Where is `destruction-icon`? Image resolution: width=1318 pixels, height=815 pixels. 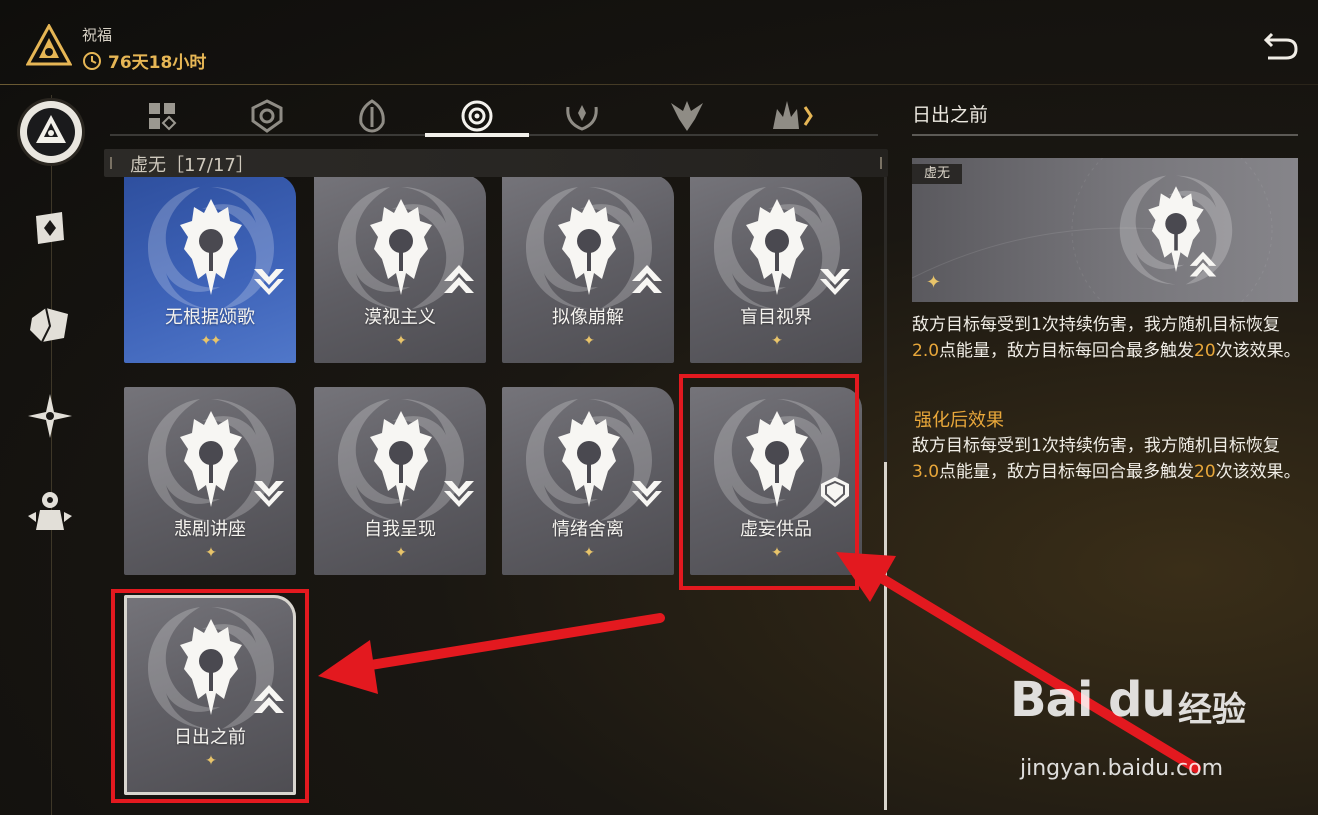 destruction-icon is located at coordinates (793, 115).